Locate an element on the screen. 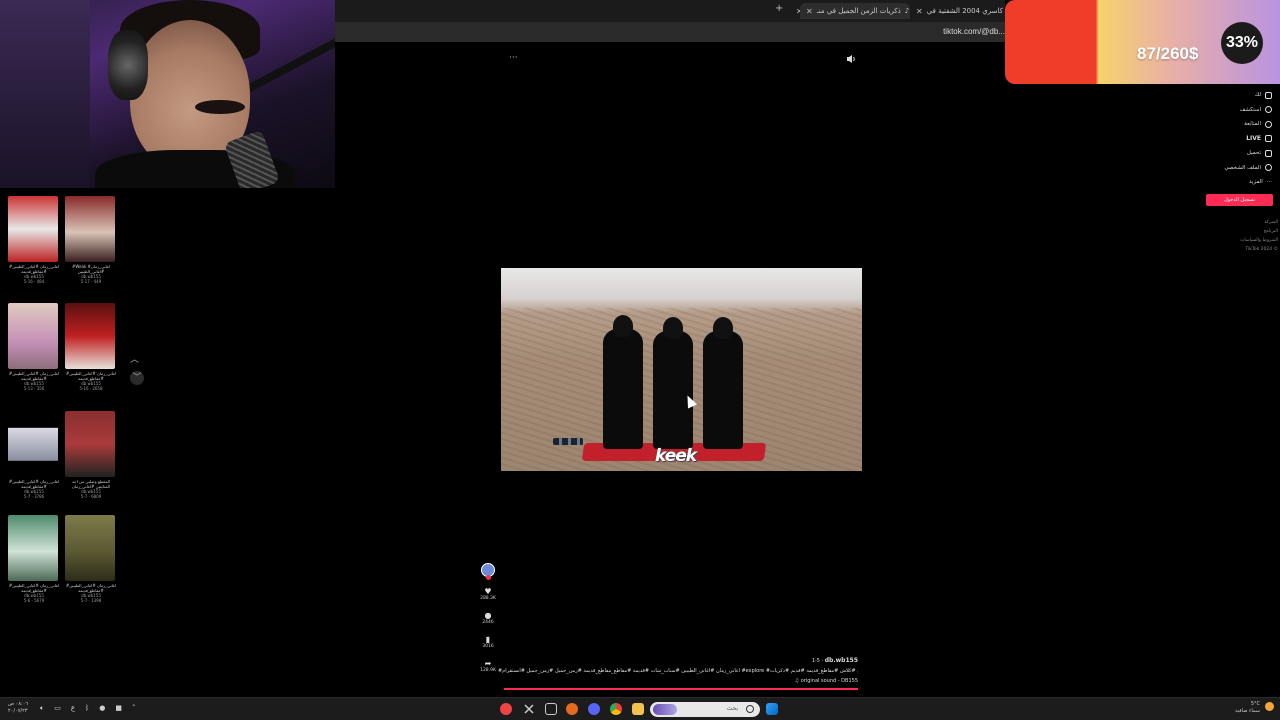 Image resolution: width=1280 pixels, height=720 pixels. donation-goal-widget: 87/260$ 33% is located at coordinates (1142, 42).